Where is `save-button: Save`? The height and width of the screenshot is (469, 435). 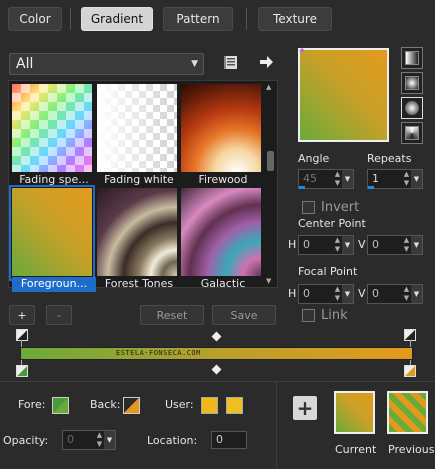 save-button: Save is located at coordinates (244, 315).